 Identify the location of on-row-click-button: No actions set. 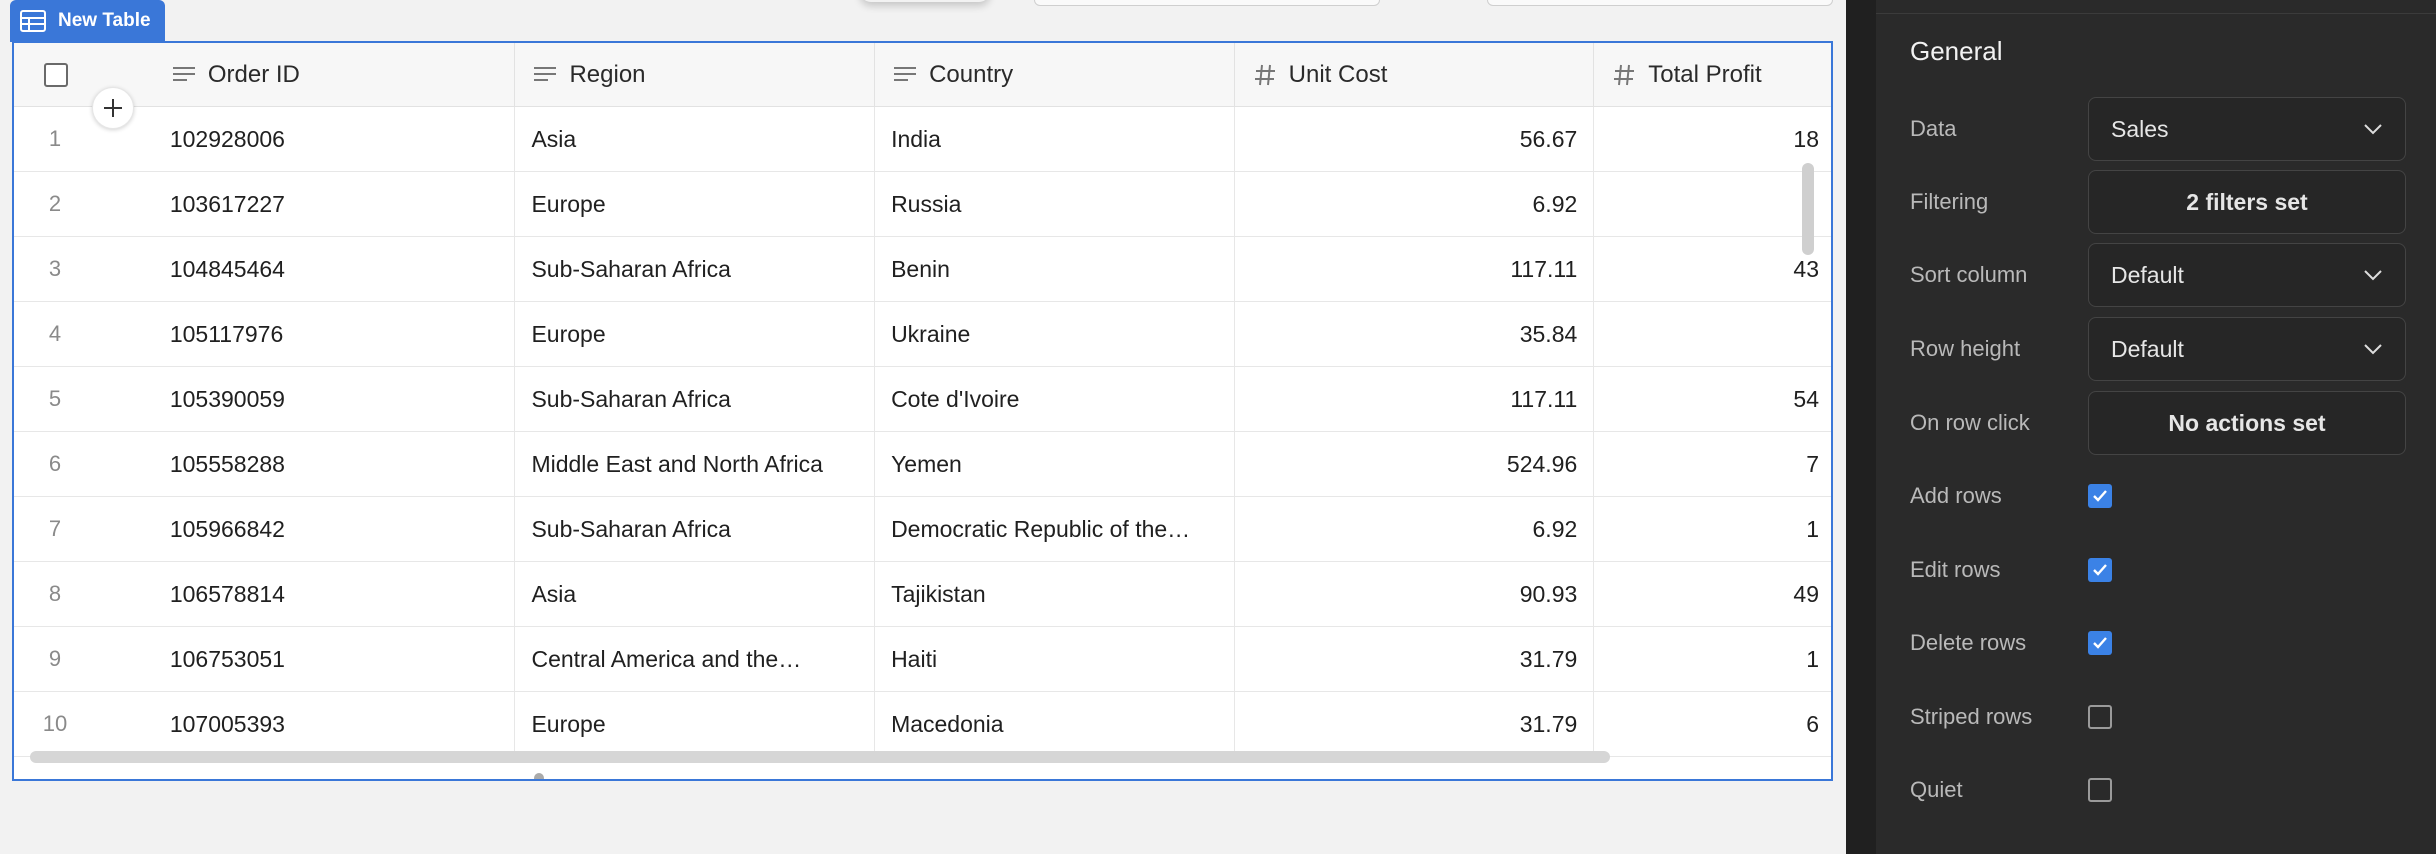
(2247, 423).